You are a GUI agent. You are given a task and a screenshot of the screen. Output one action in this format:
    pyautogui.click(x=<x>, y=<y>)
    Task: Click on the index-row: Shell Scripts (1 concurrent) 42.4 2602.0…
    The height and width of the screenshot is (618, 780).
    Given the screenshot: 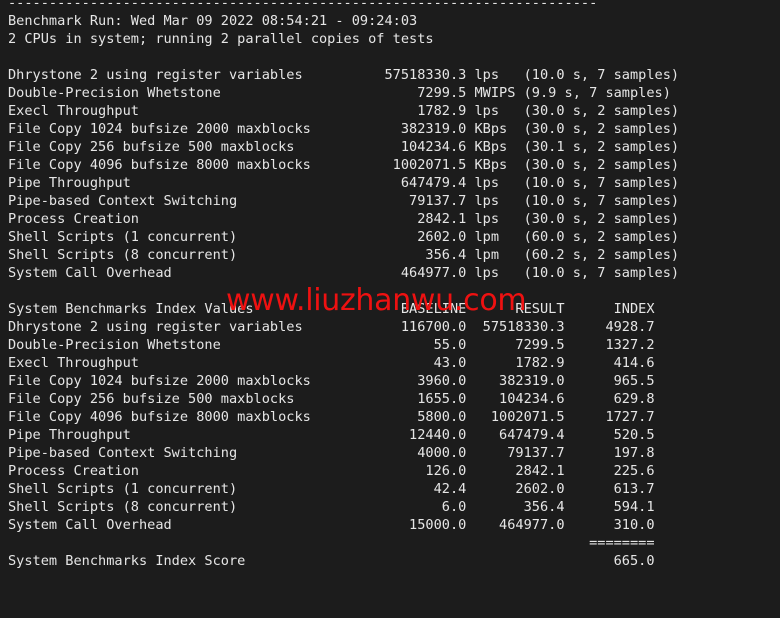 What is the action you would take?
    pyautogui.click(x=331, y=489)
    